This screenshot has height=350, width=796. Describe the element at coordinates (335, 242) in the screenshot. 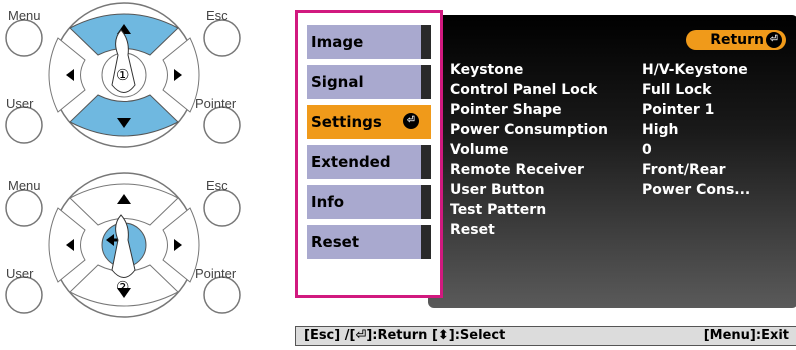

I see `tab-label: Reset` at that location.